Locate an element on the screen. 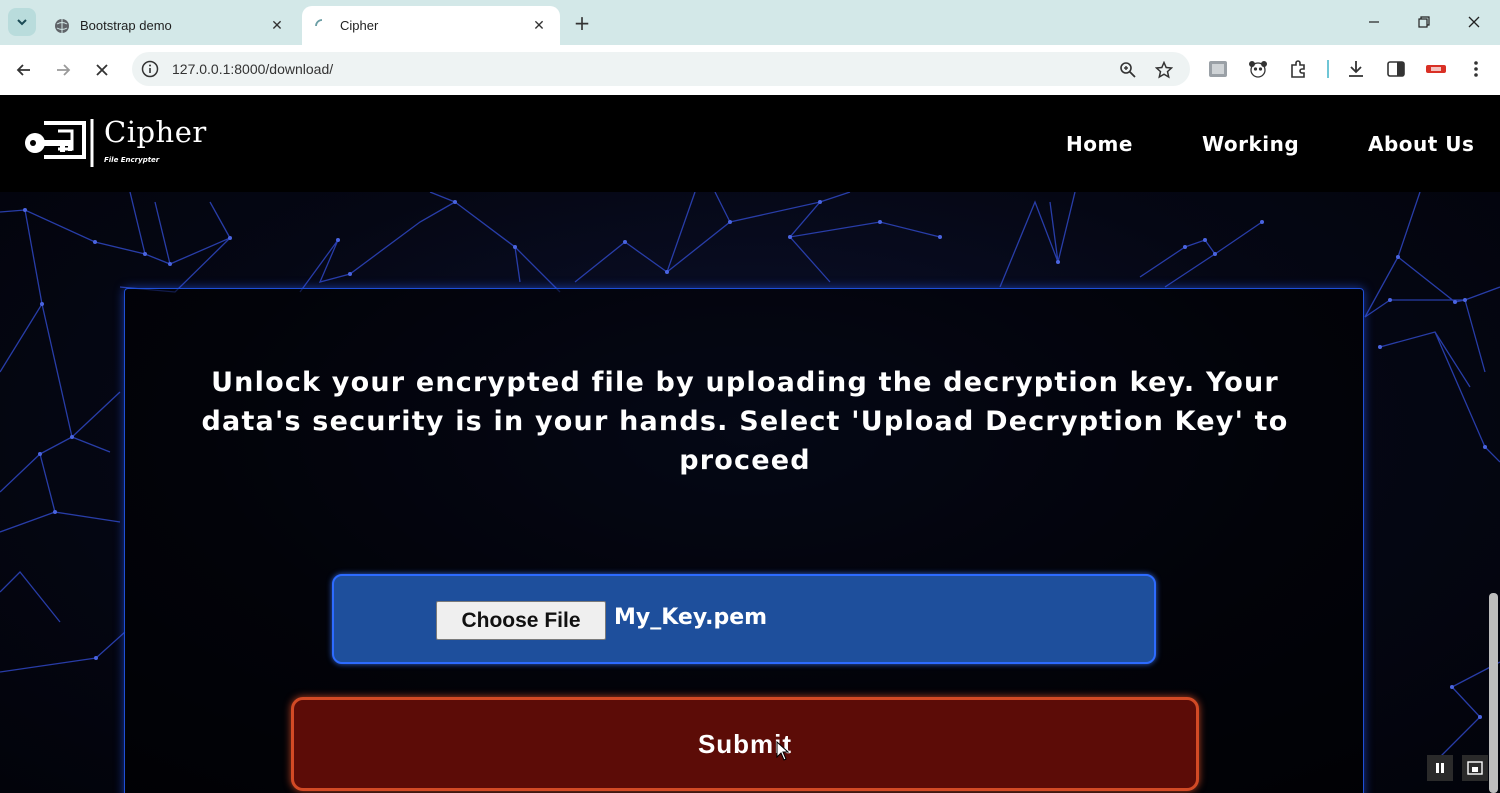 The image size is (1500, 793). tab-cipher: Cipher ✕ is located at coordinates (431, 25).